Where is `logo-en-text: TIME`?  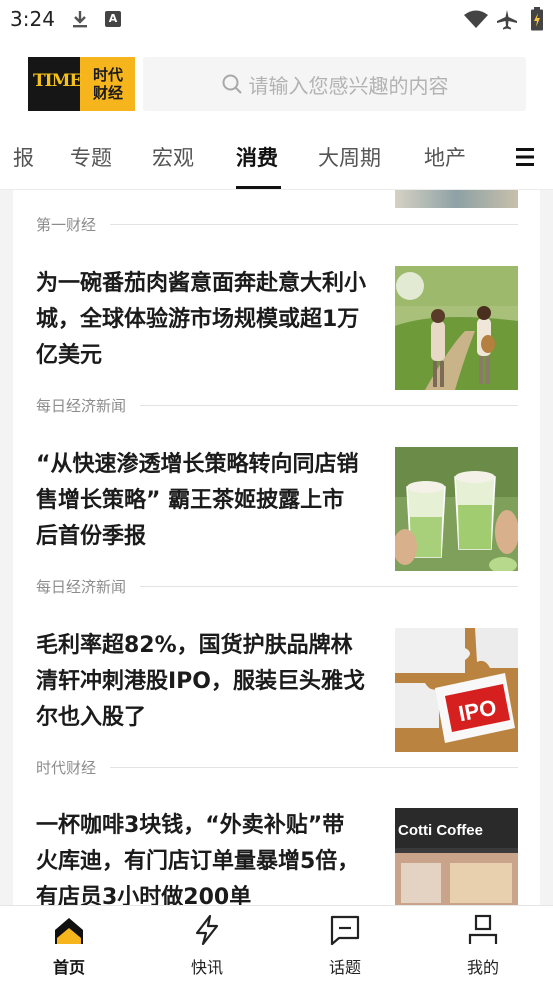 logo-en-text: TIME is located at coordinates (57, 81).